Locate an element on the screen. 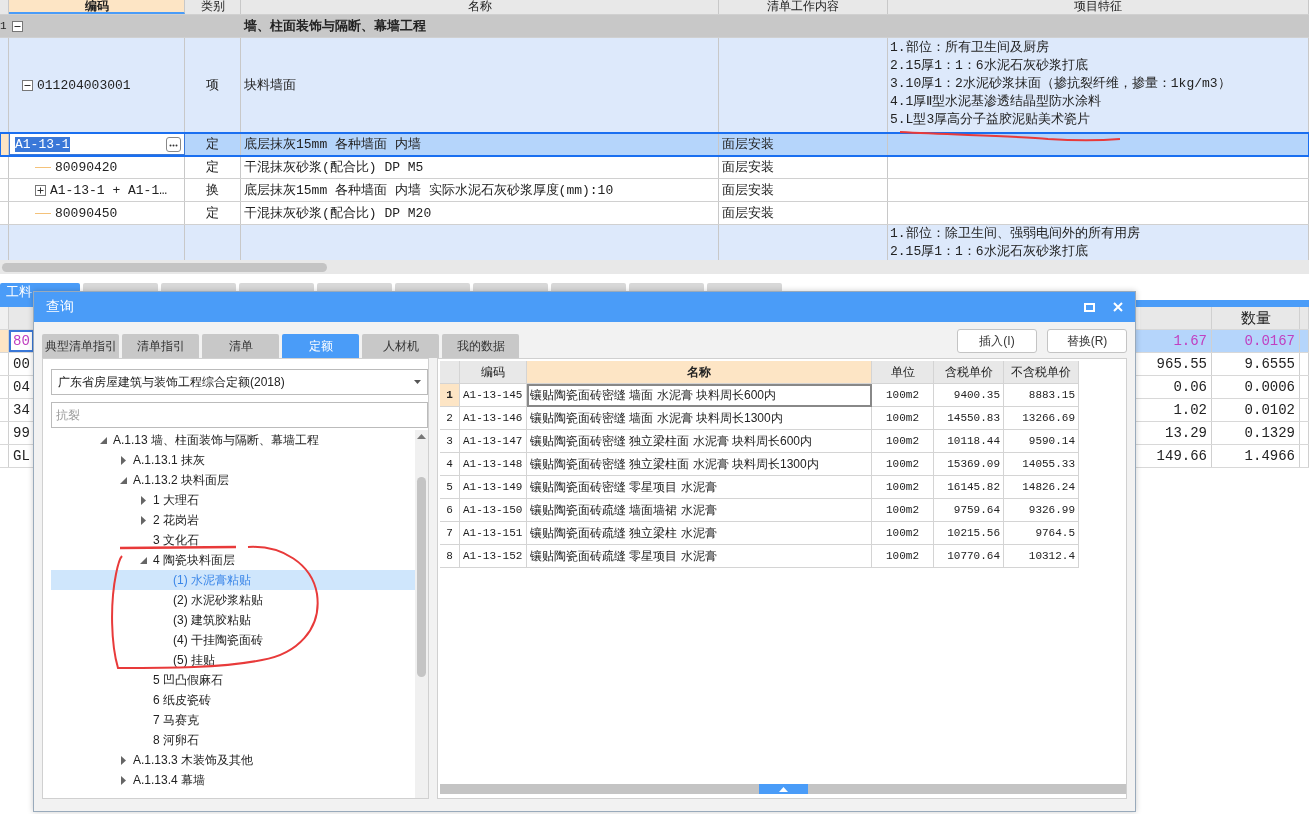 This screenshot has width=1309, height=814. replace-button: 替换(R) is located at coordinates (1087, 341).